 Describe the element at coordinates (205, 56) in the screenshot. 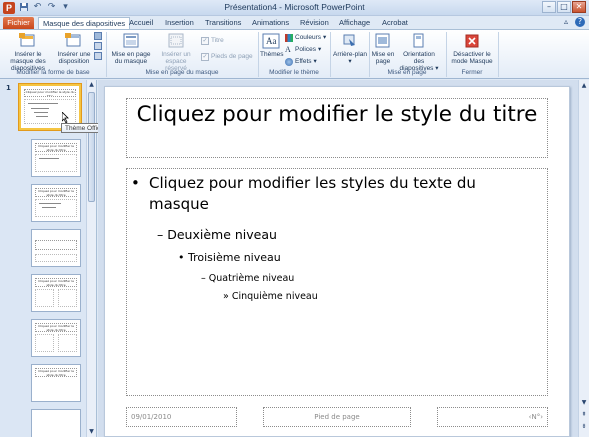

I see `pieds-de-page-checkbox: ✓` at that location.